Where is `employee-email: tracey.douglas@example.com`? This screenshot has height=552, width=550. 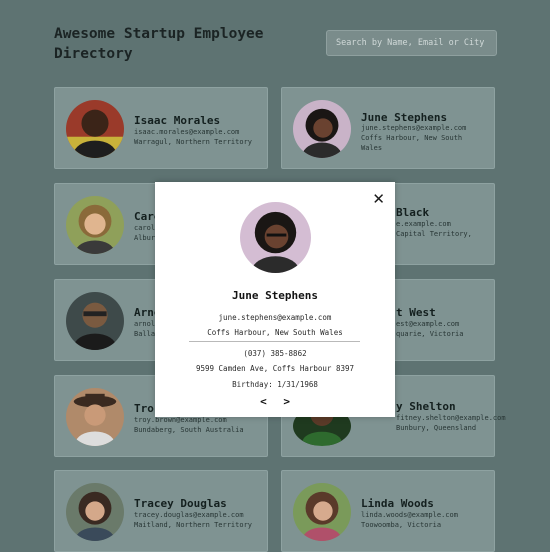
employee-email: tracey.douglas@example.com is located at coordinates (189, 515).